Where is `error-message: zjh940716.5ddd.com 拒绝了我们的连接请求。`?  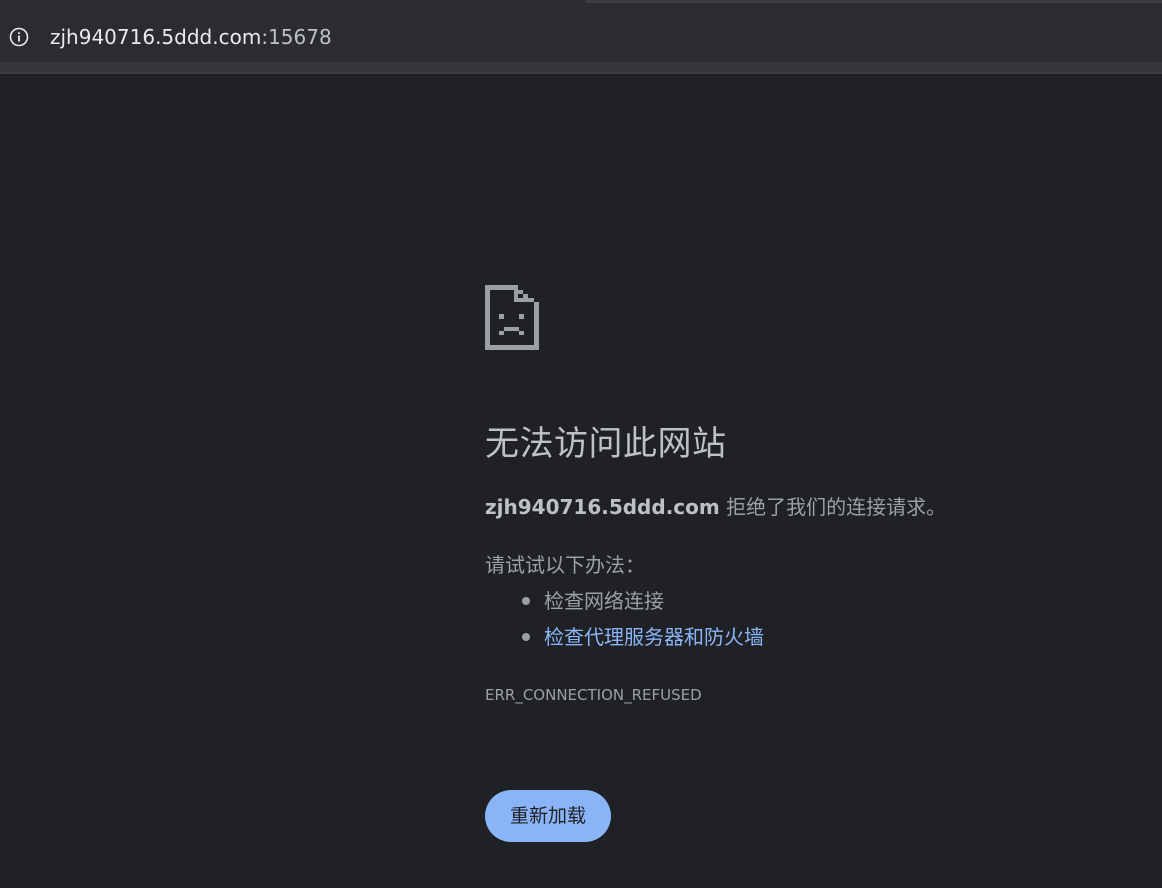 error-message: zjh940716.5ddd.com 拒绝了我们的连接请求。 is located at coordinates (715, 507).